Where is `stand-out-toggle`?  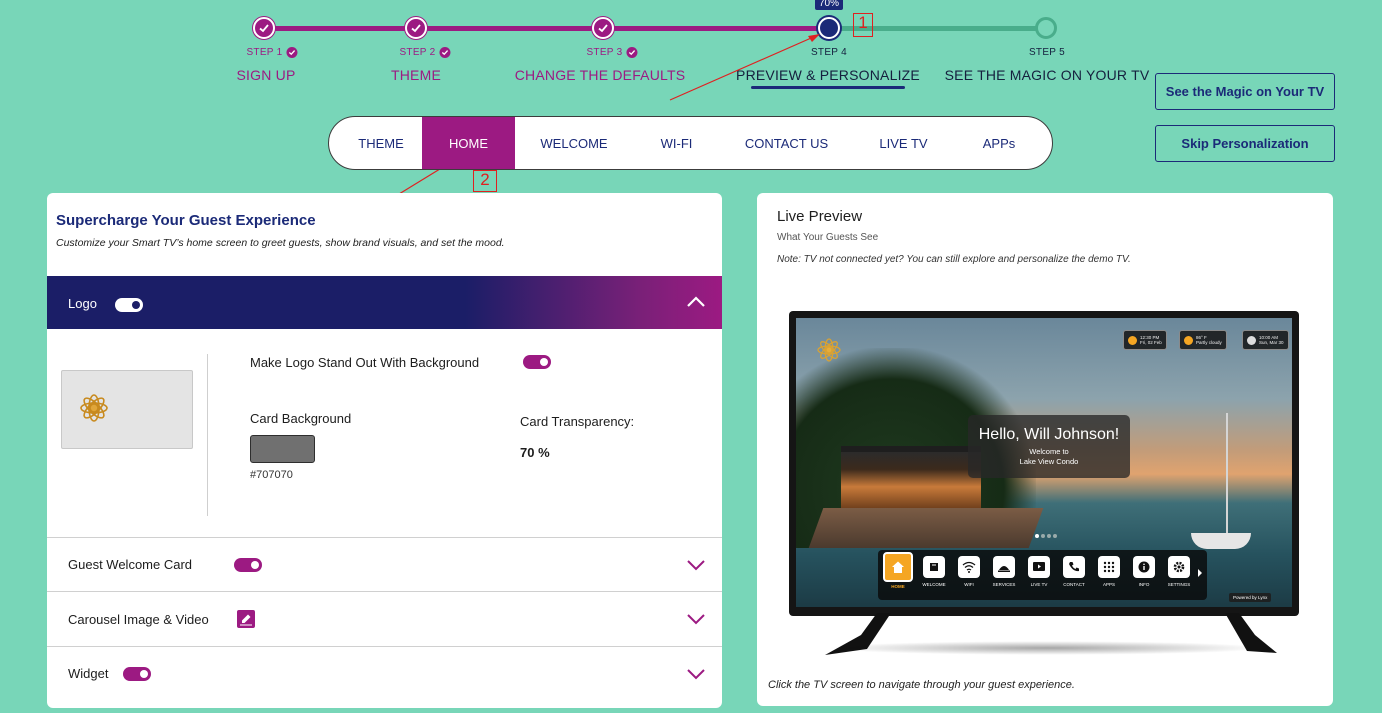
stand-out-toggle is located at coordinates (537, 362).